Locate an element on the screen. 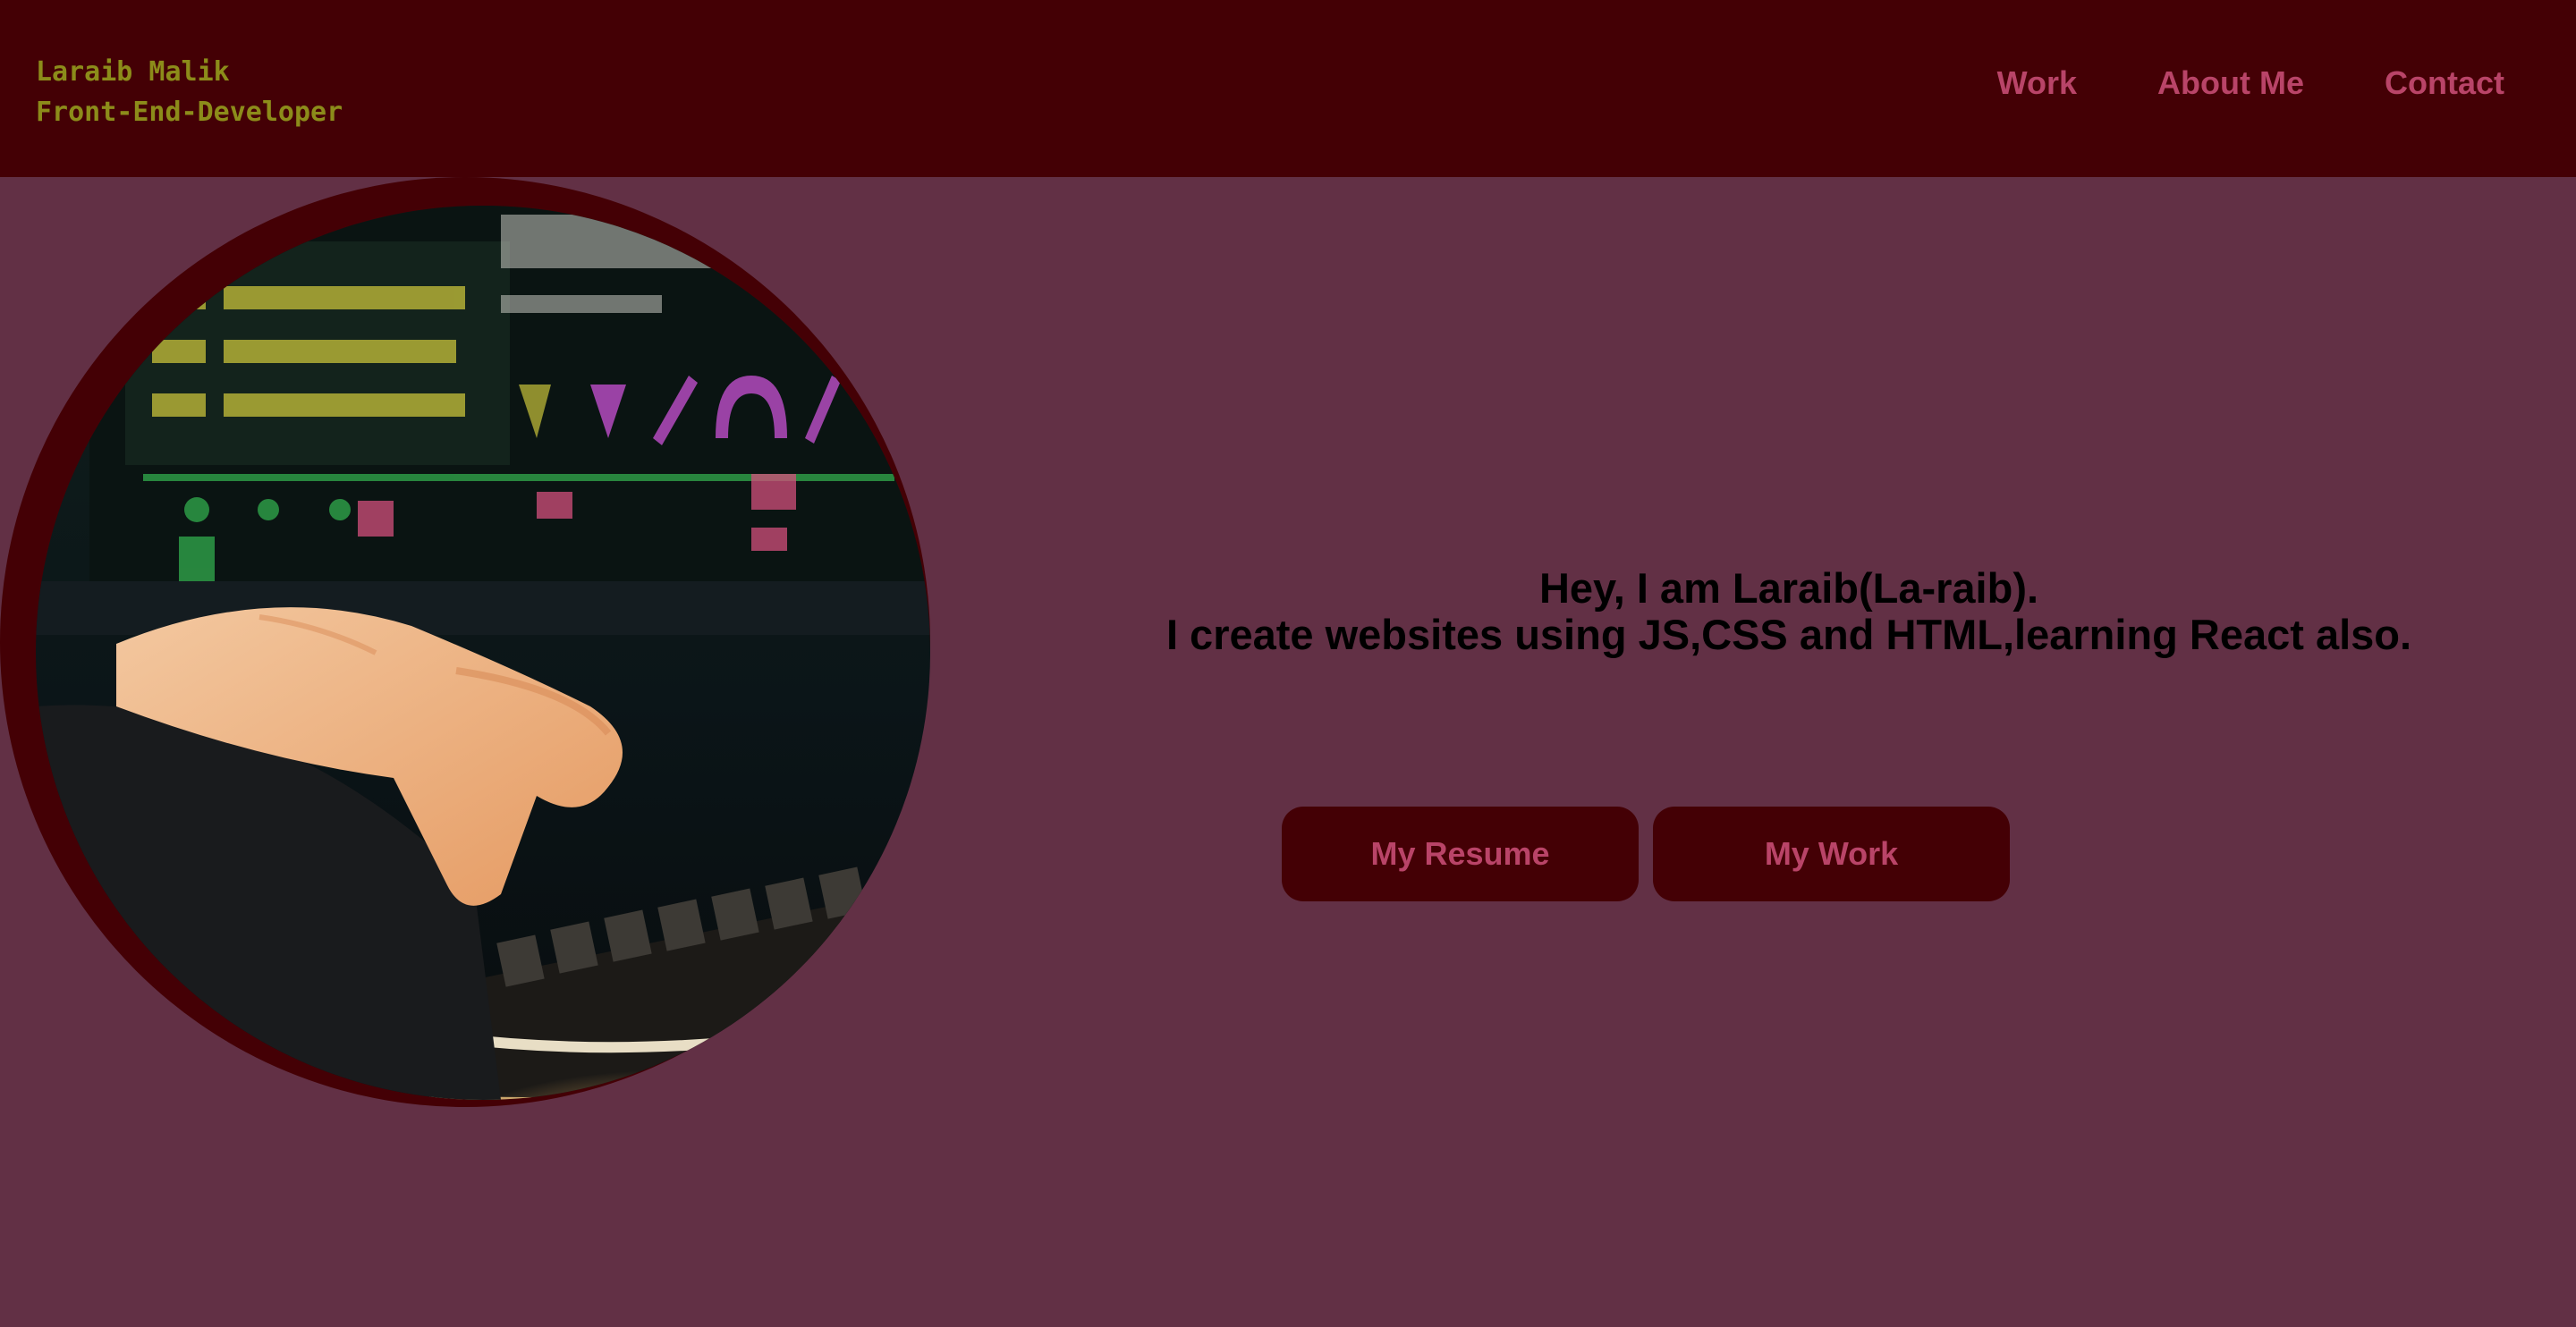 The width and height of the screenshot is (2576, 1327). nav-work-link: Work is located at coordinates (2037, 83).